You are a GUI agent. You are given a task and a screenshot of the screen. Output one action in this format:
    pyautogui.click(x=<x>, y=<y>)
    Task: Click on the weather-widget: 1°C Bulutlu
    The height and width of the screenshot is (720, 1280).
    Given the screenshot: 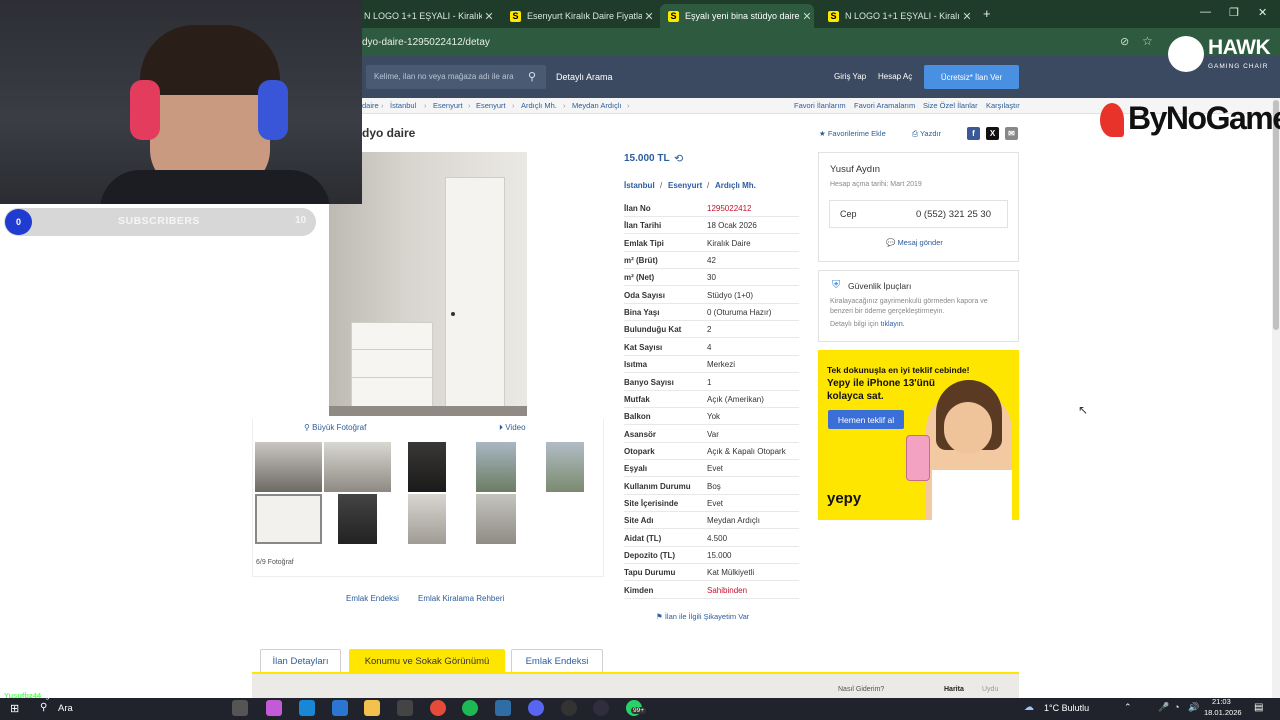 What is the action you would take?
    pyautogui.click(x=1066, y=708)
    